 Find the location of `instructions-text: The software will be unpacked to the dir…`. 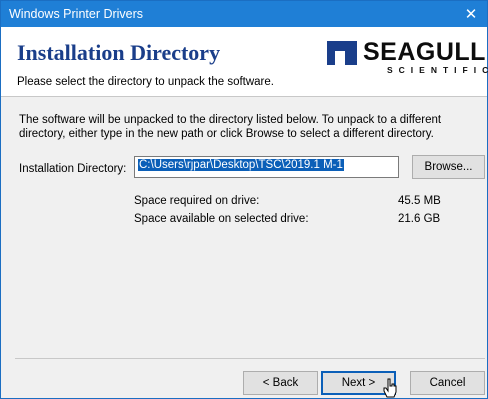

instructions-text: The software will be unpacked to the dir… is located at coordinates (230, 127).